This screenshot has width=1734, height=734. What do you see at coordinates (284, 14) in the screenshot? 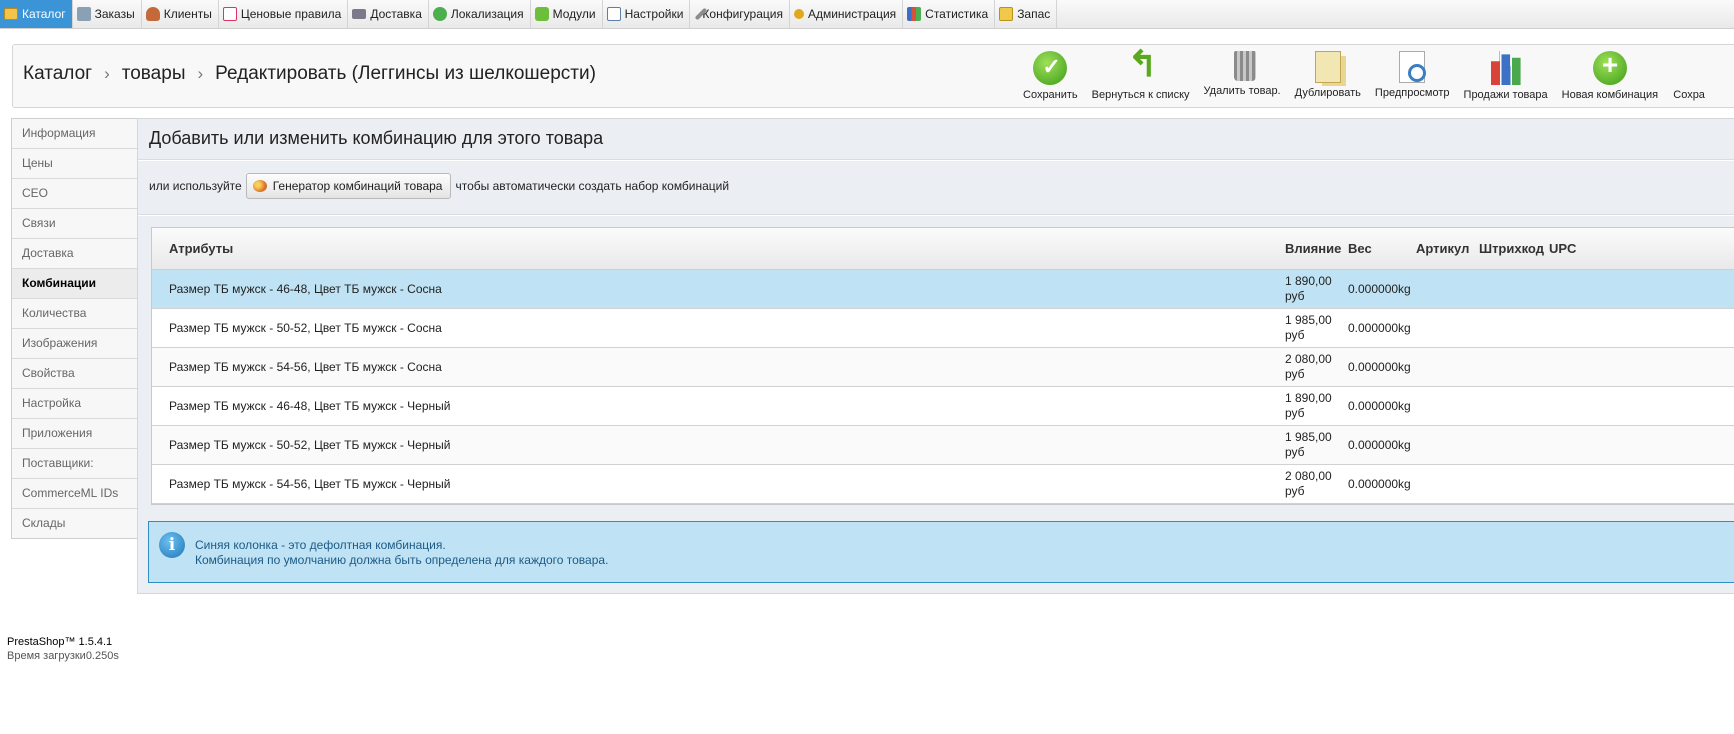
I see `menu-price-rules: Ценовые правила` at bounding box center [284, 14].